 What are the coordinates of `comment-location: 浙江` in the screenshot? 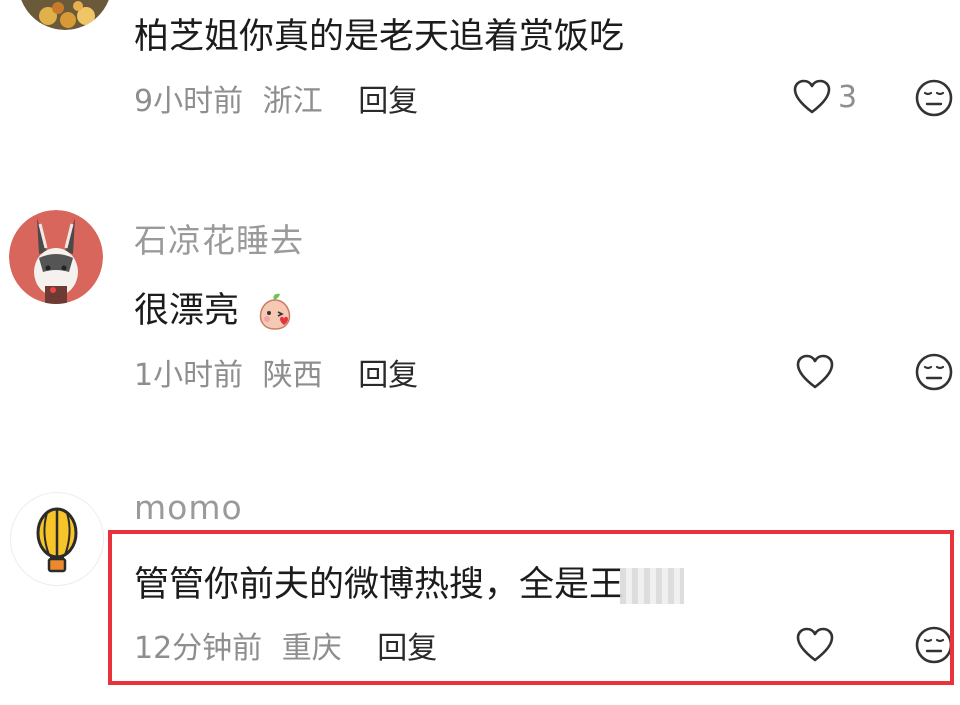 It's located at (292, 101).